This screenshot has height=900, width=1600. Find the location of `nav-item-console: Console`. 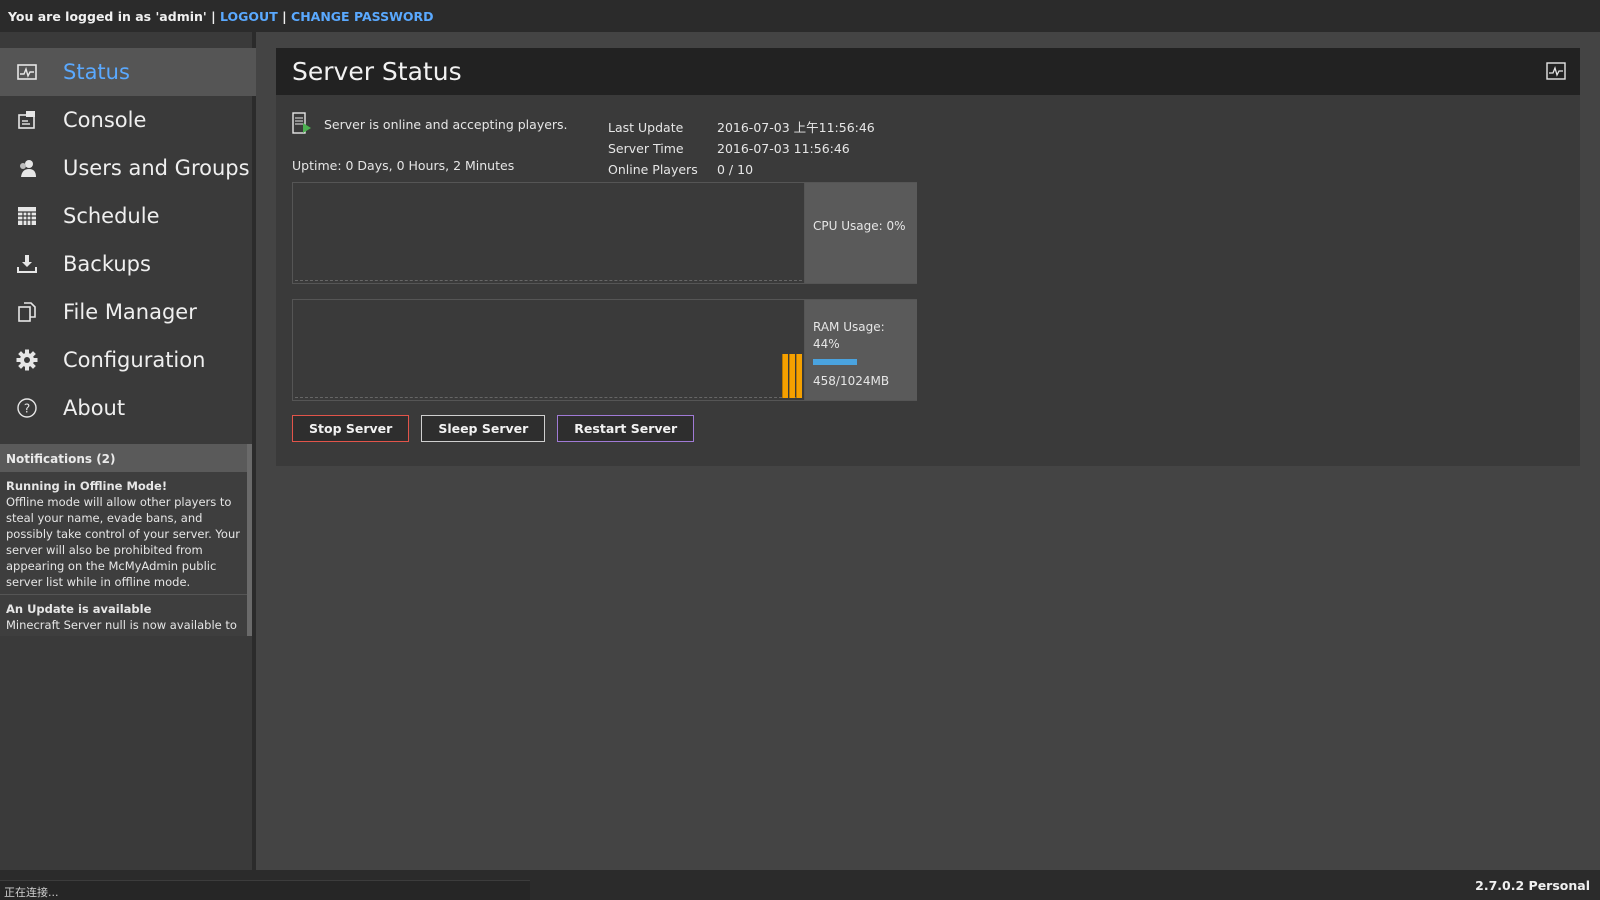

nav-item-console: Console is located at coordinates (128, 120).